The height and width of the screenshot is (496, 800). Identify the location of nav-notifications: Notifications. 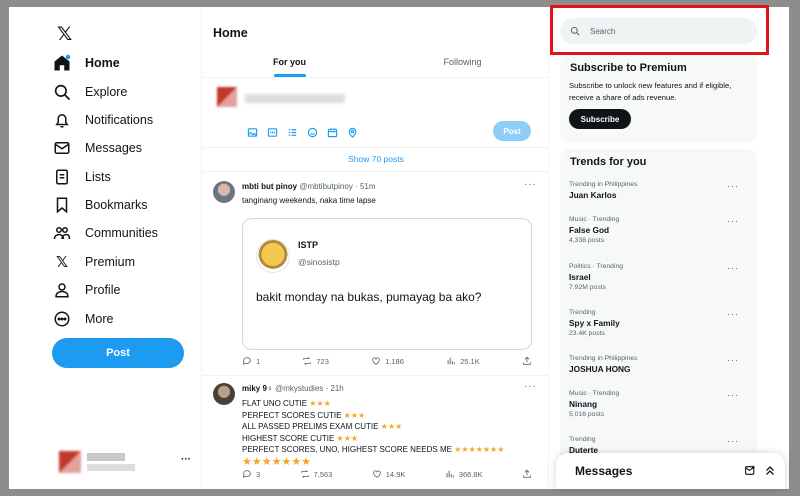
(102, 120).